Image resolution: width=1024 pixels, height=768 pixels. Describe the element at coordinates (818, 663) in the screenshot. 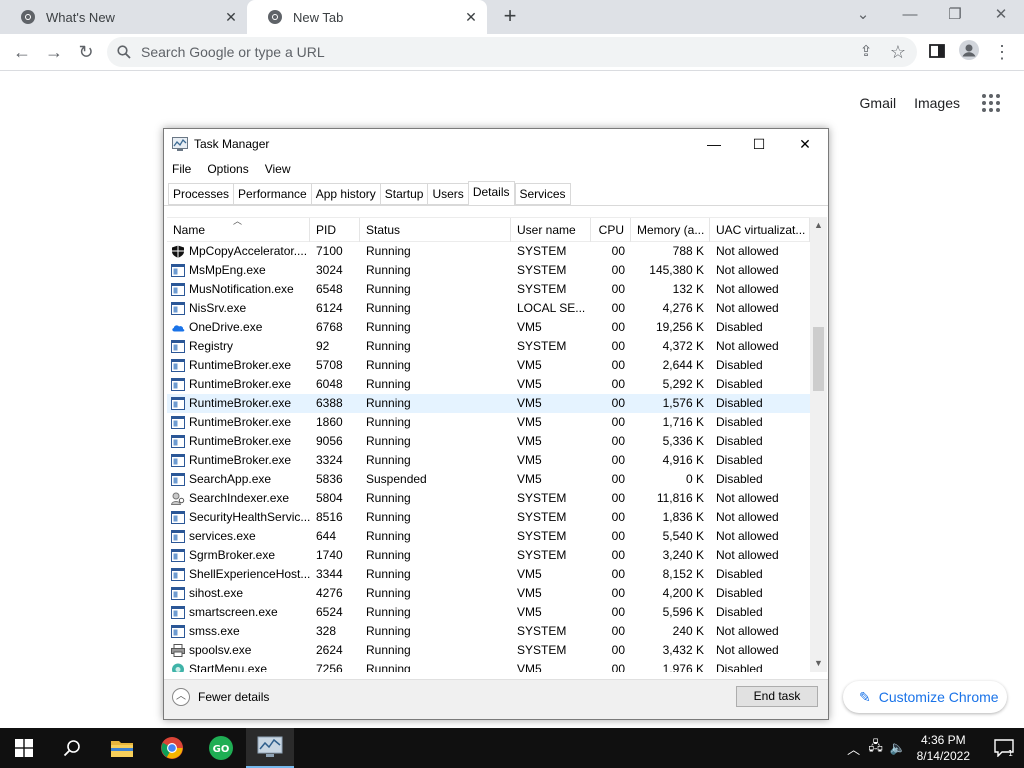

I see `scroll-down-icon: ▼` at that location.